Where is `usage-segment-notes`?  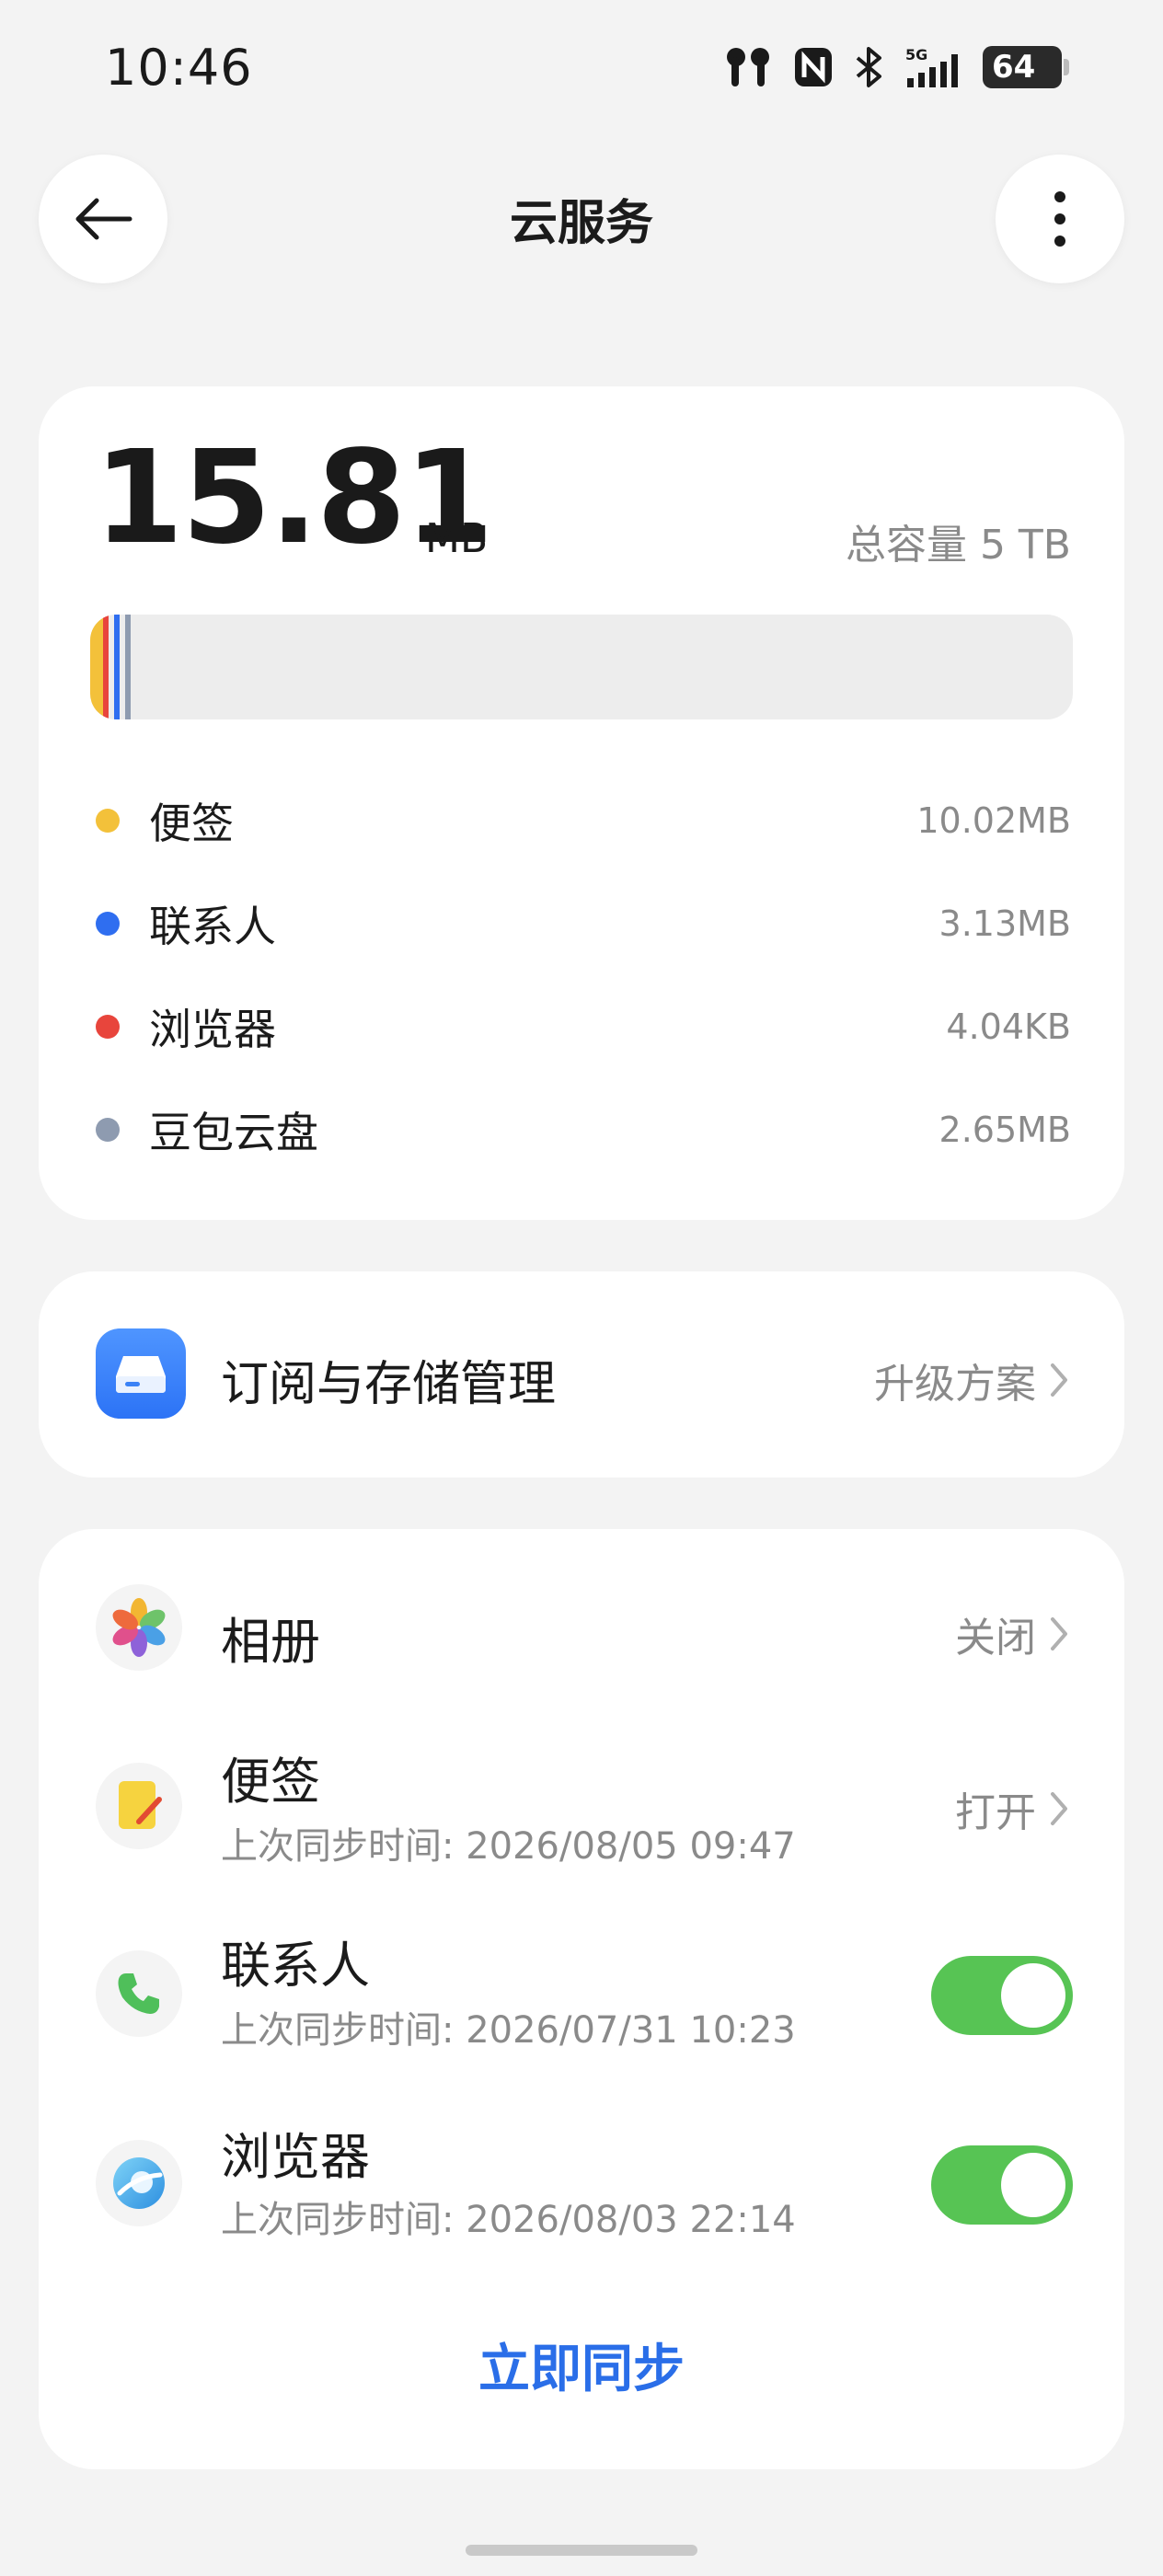 usage-segment-notes is located at coordinates (97, 667).